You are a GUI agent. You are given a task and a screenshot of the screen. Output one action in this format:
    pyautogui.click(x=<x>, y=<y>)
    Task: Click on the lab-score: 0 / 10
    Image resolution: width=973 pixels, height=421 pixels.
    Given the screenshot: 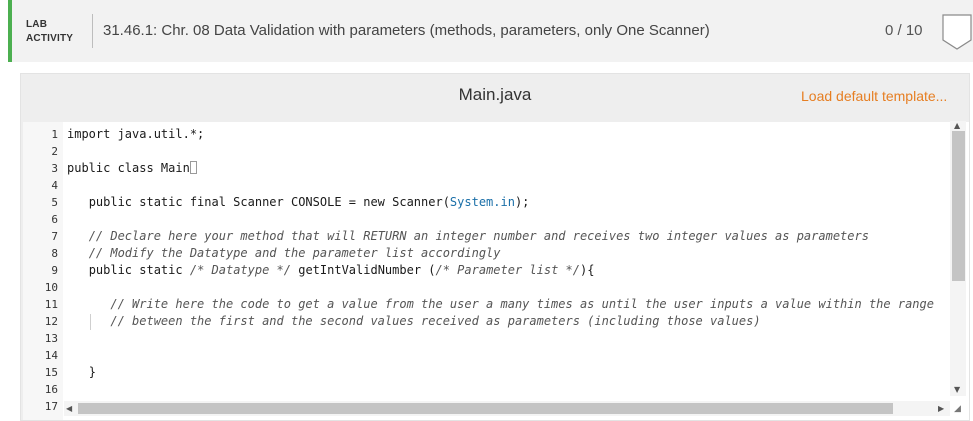 What is the action you would take?
    pyautogui.click(x=904, y=30)
    